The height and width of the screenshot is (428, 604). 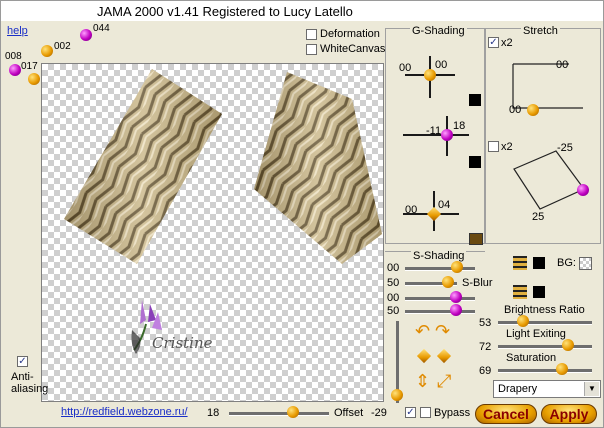 What do you see at coordinates (583, 190) in the screenshot?
I see `stretch-knob-bottom` at bounding box center [583, 190].